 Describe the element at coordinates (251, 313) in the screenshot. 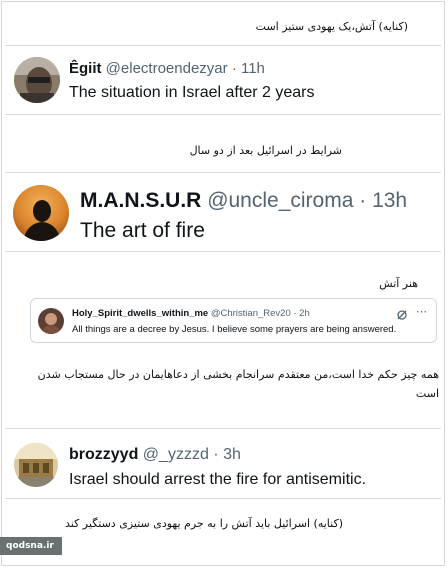

I see `quote-handle: @Christian_Rev20` at that location.